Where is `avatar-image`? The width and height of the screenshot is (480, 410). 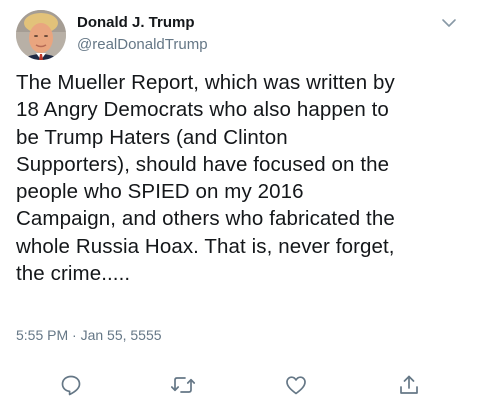 avatar-image is located at coordinates (41, 35).